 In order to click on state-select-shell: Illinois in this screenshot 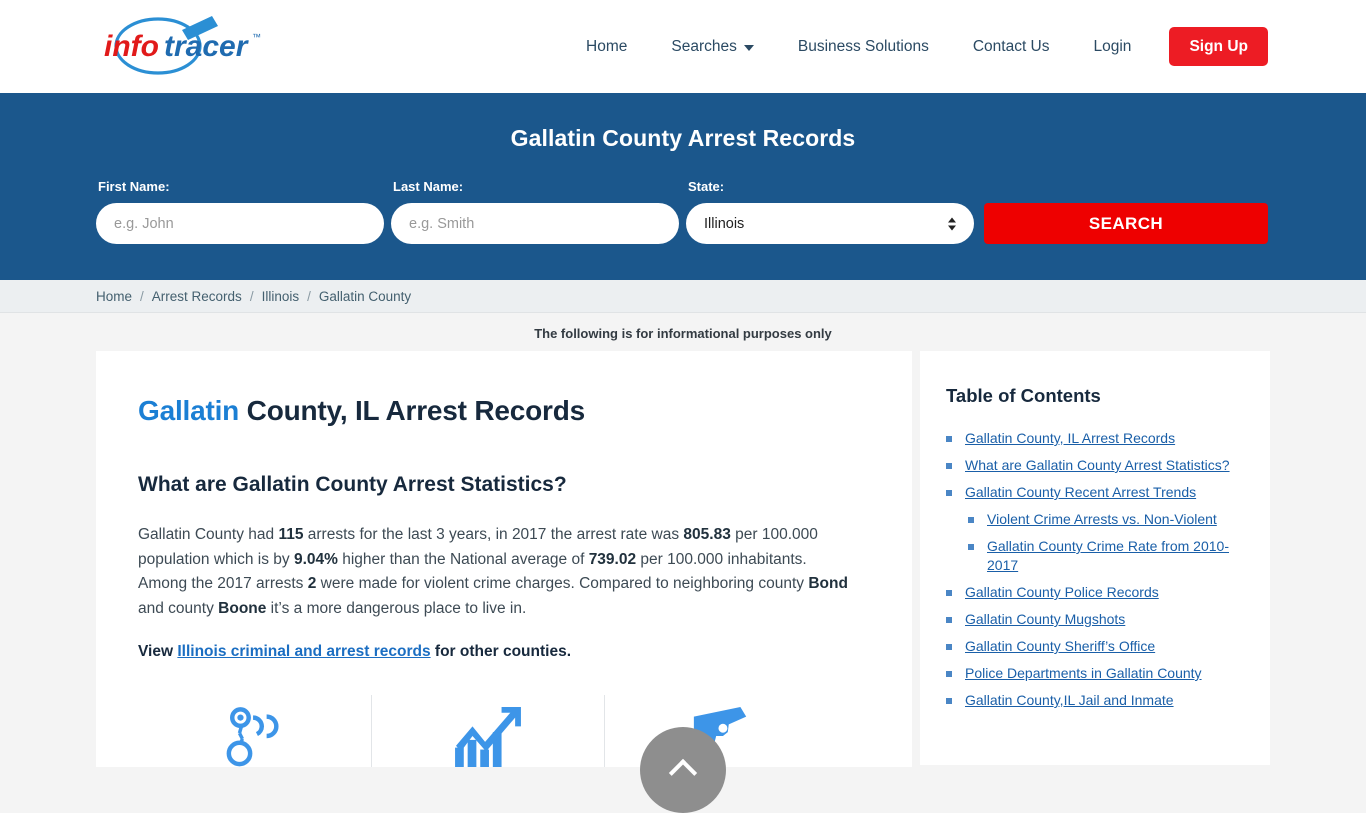, I will do `click(830, 223)`.